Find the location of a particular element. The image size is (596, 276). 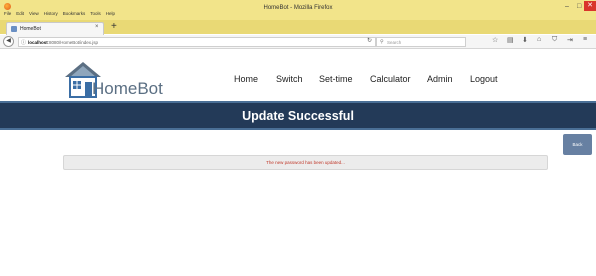

menu-help: Help is located at coordinates (110, 13).